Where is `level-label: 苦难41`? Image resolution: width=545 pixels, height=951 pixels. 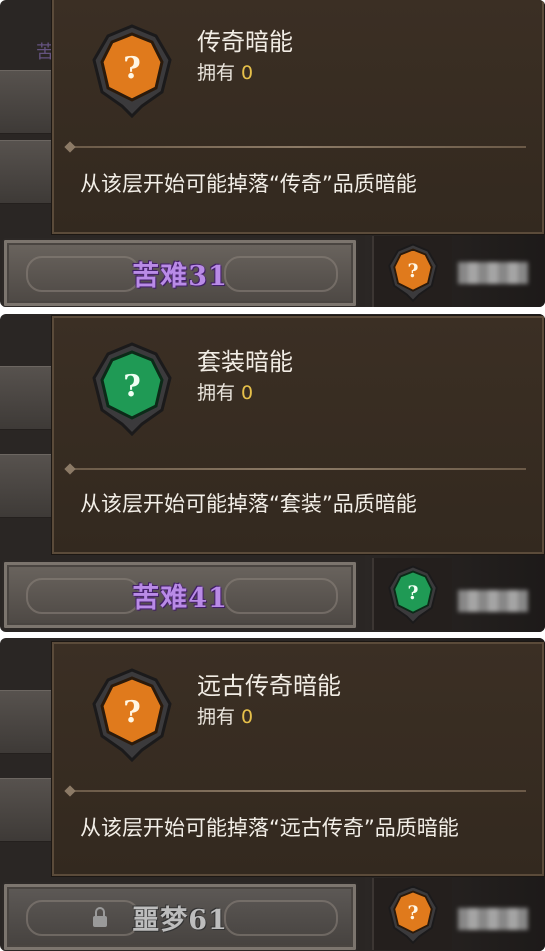 level-label: 苦难41 is located at coordinates (180, 598).